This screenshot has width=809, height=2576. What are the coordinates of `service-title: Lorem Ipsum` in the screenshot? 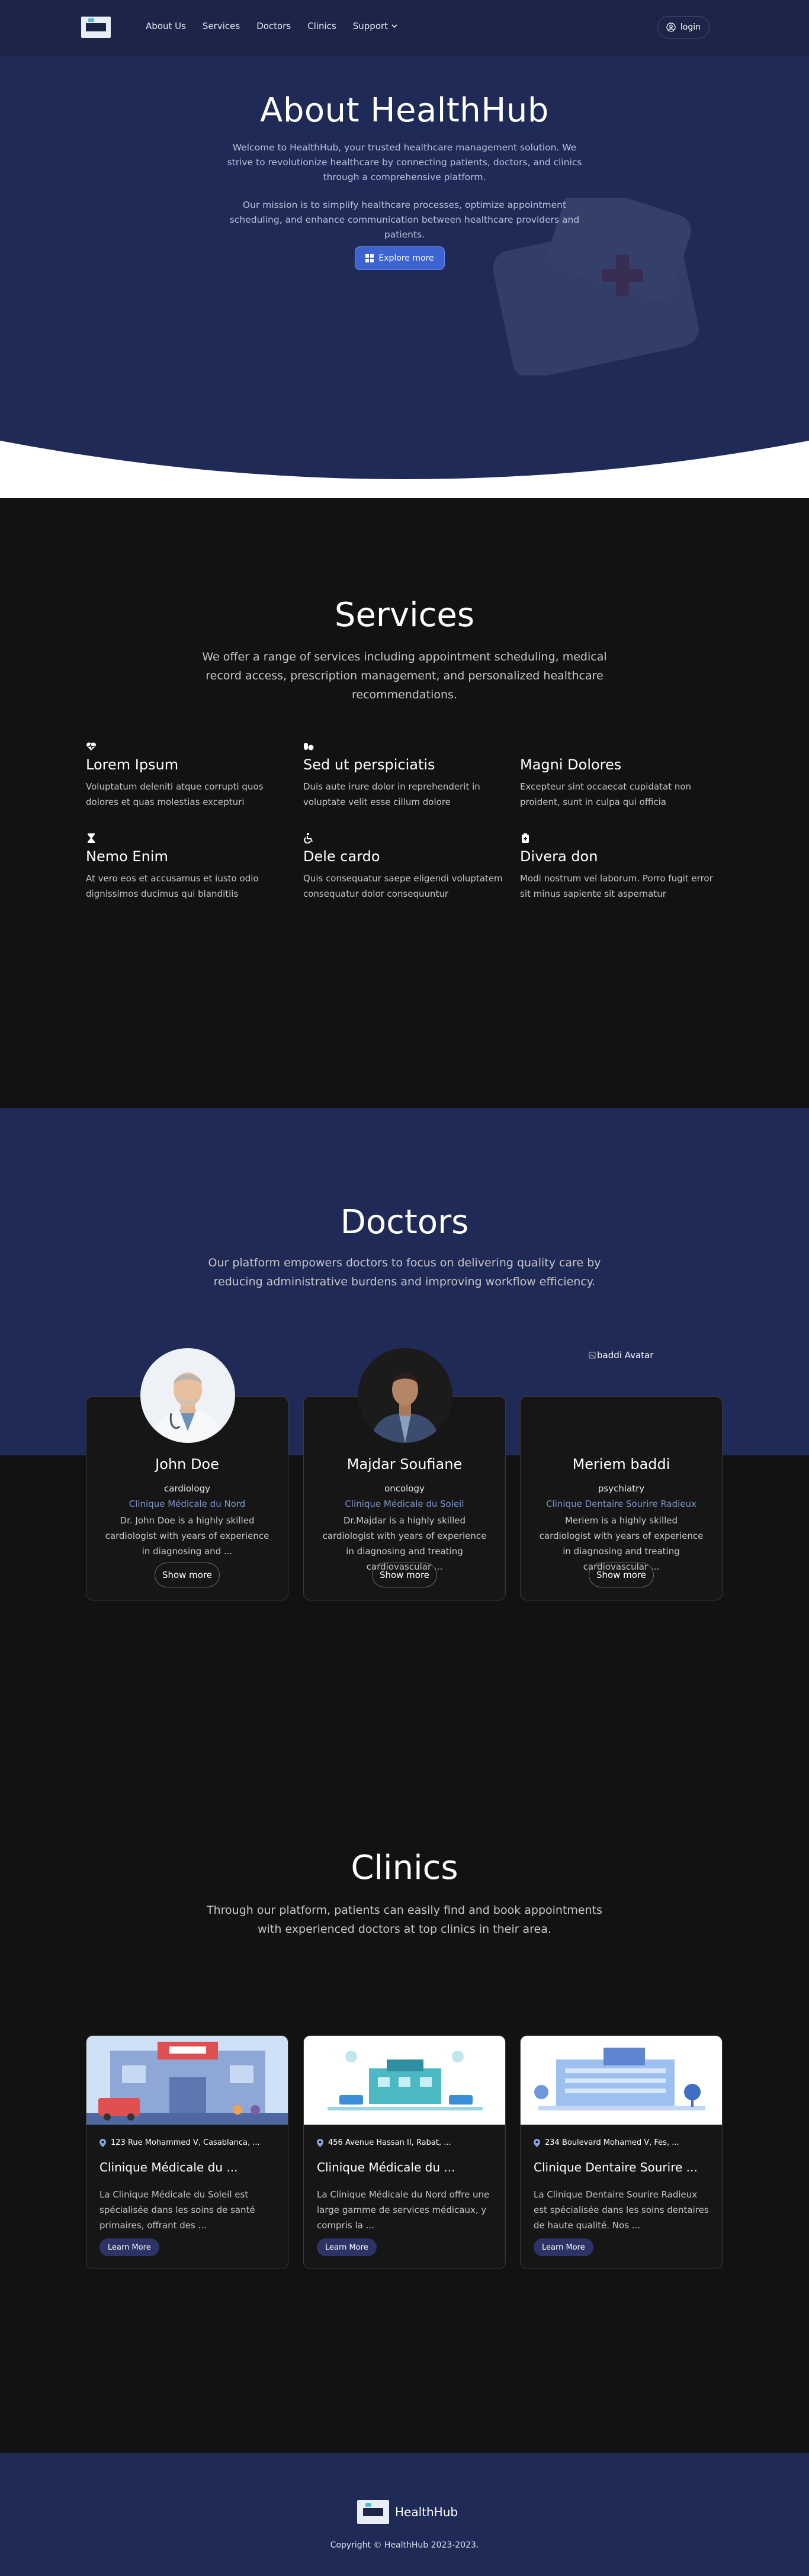 It's located at (132, 764).